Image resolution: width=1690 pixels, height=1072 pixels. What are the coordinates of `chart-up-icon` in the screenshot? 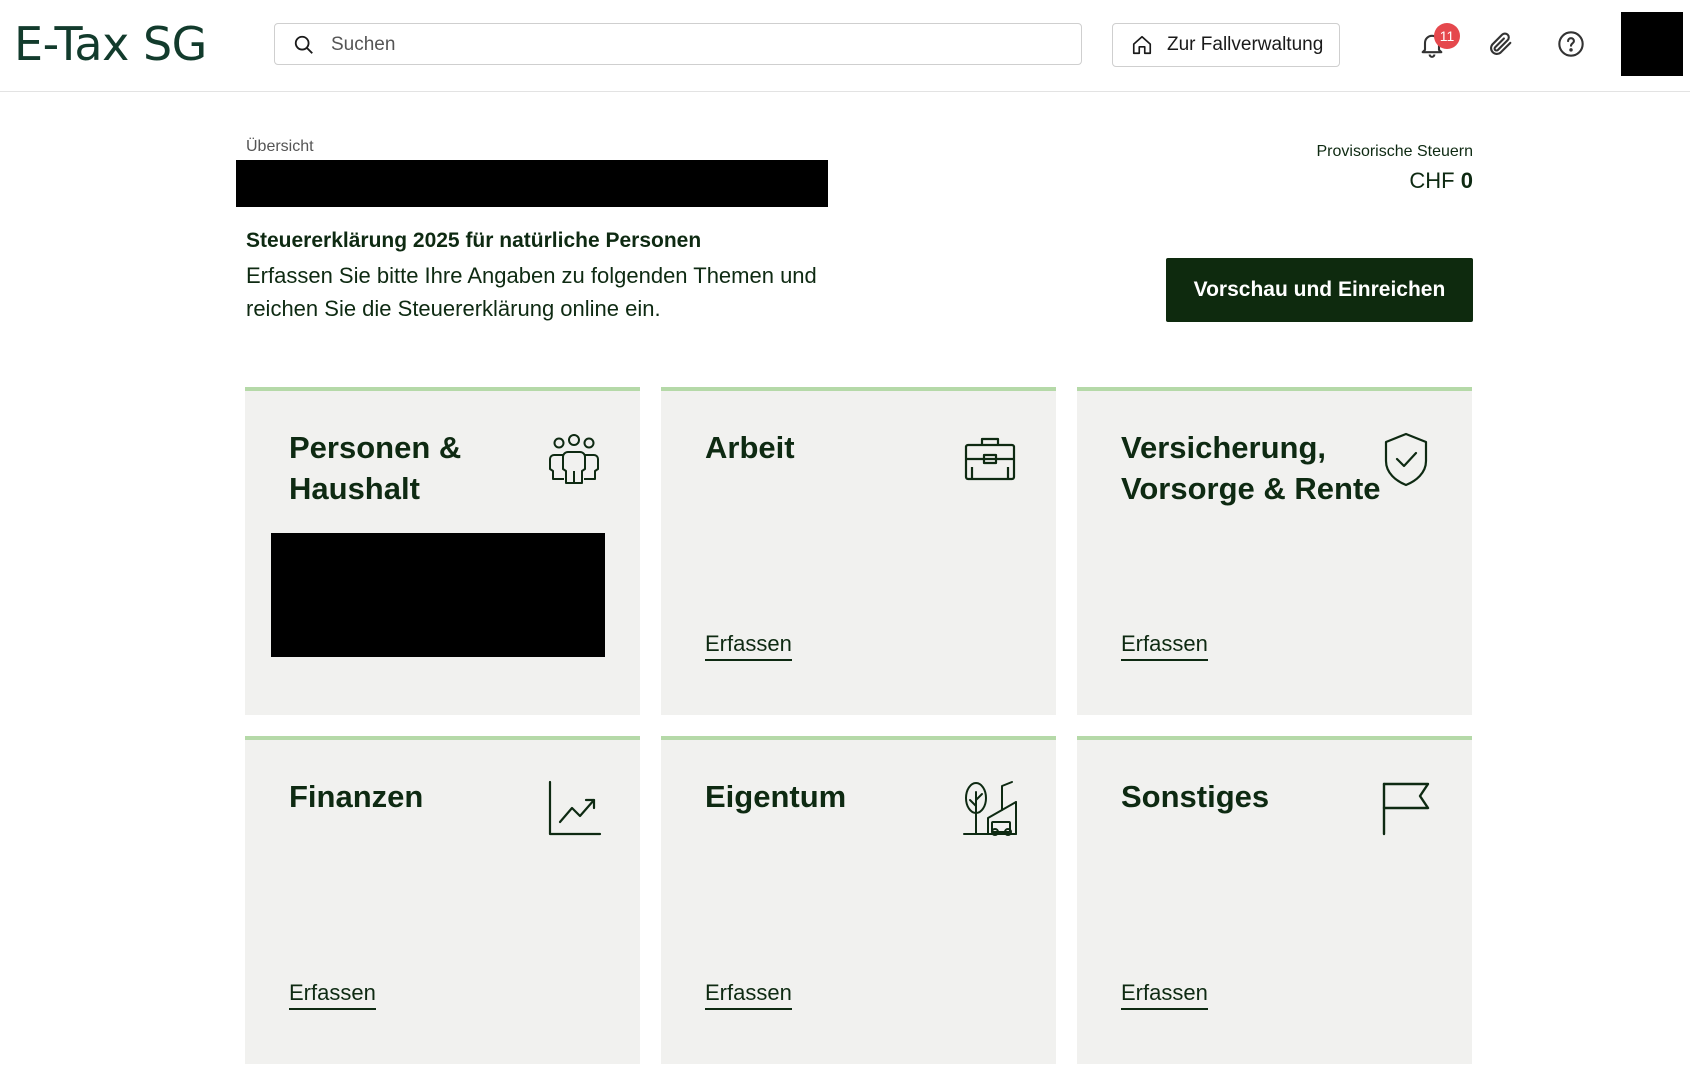 It's located at (575, 808).